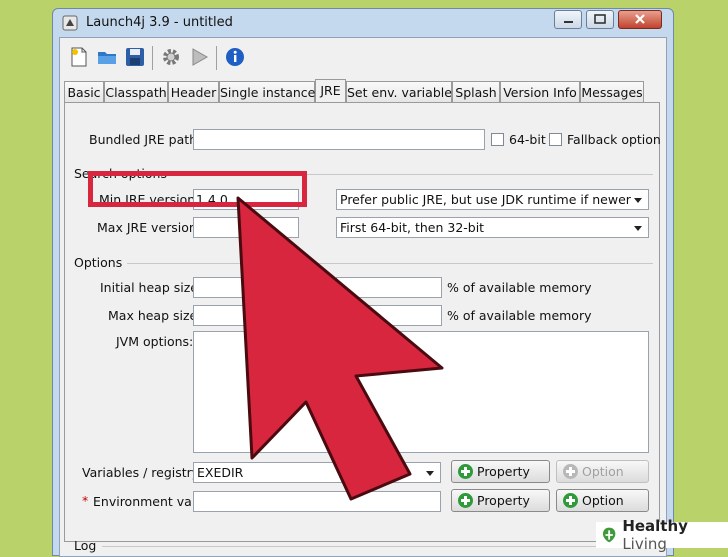 The image size is (728, 557). Describe the element at coordinates (609, 535) in the screenshot. I see `healthy-living-logo-icon` at that location.